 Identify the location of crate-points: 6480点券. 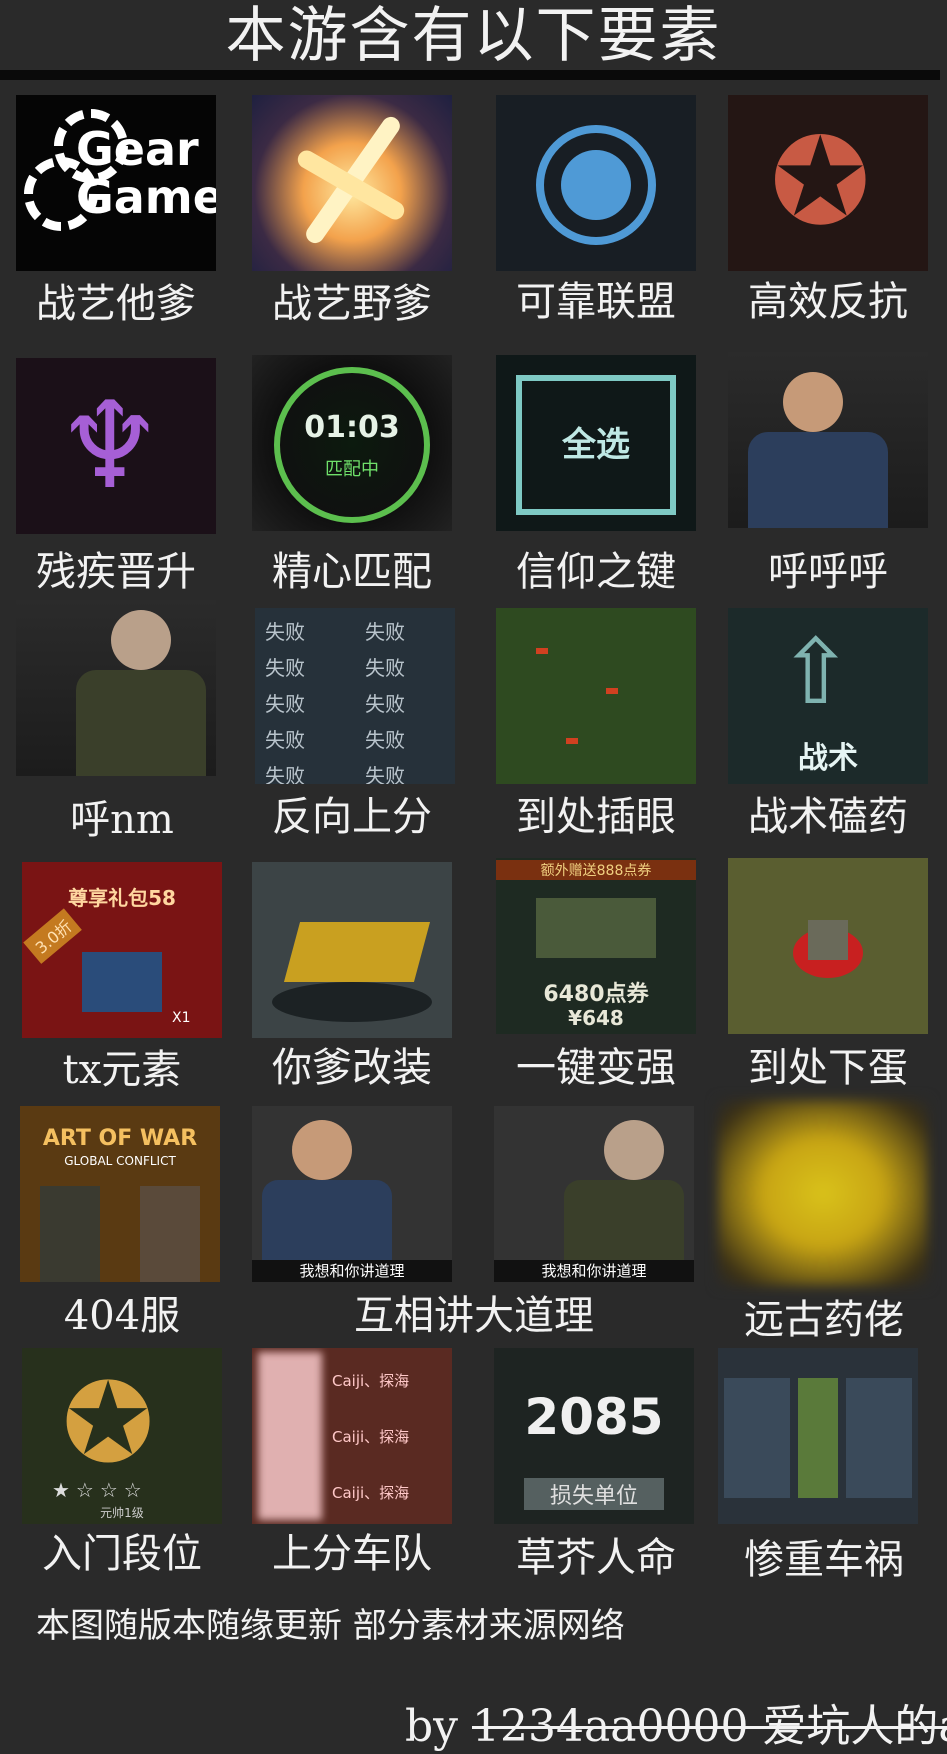
(596, 994).